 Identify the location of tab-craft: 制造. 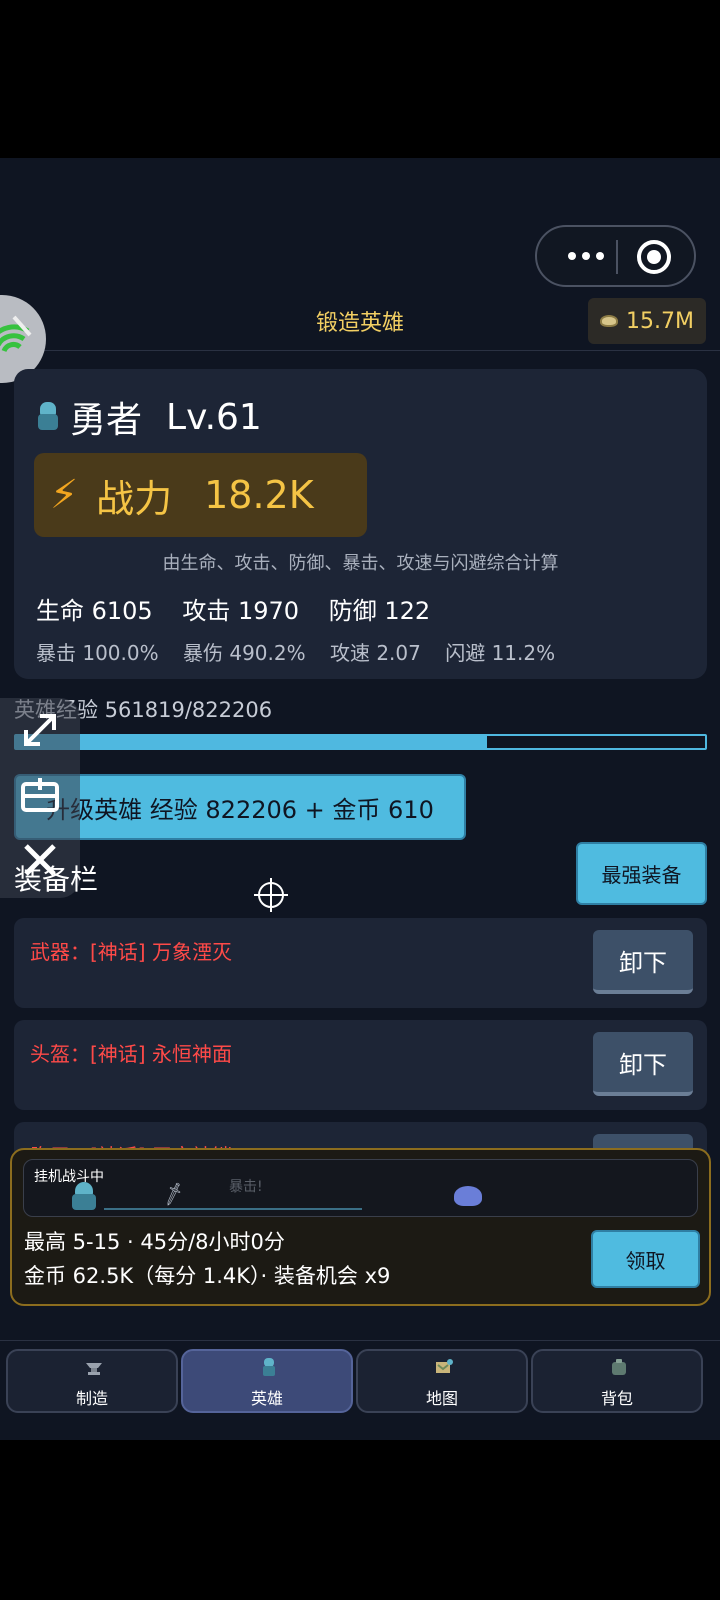
(92, 1381).